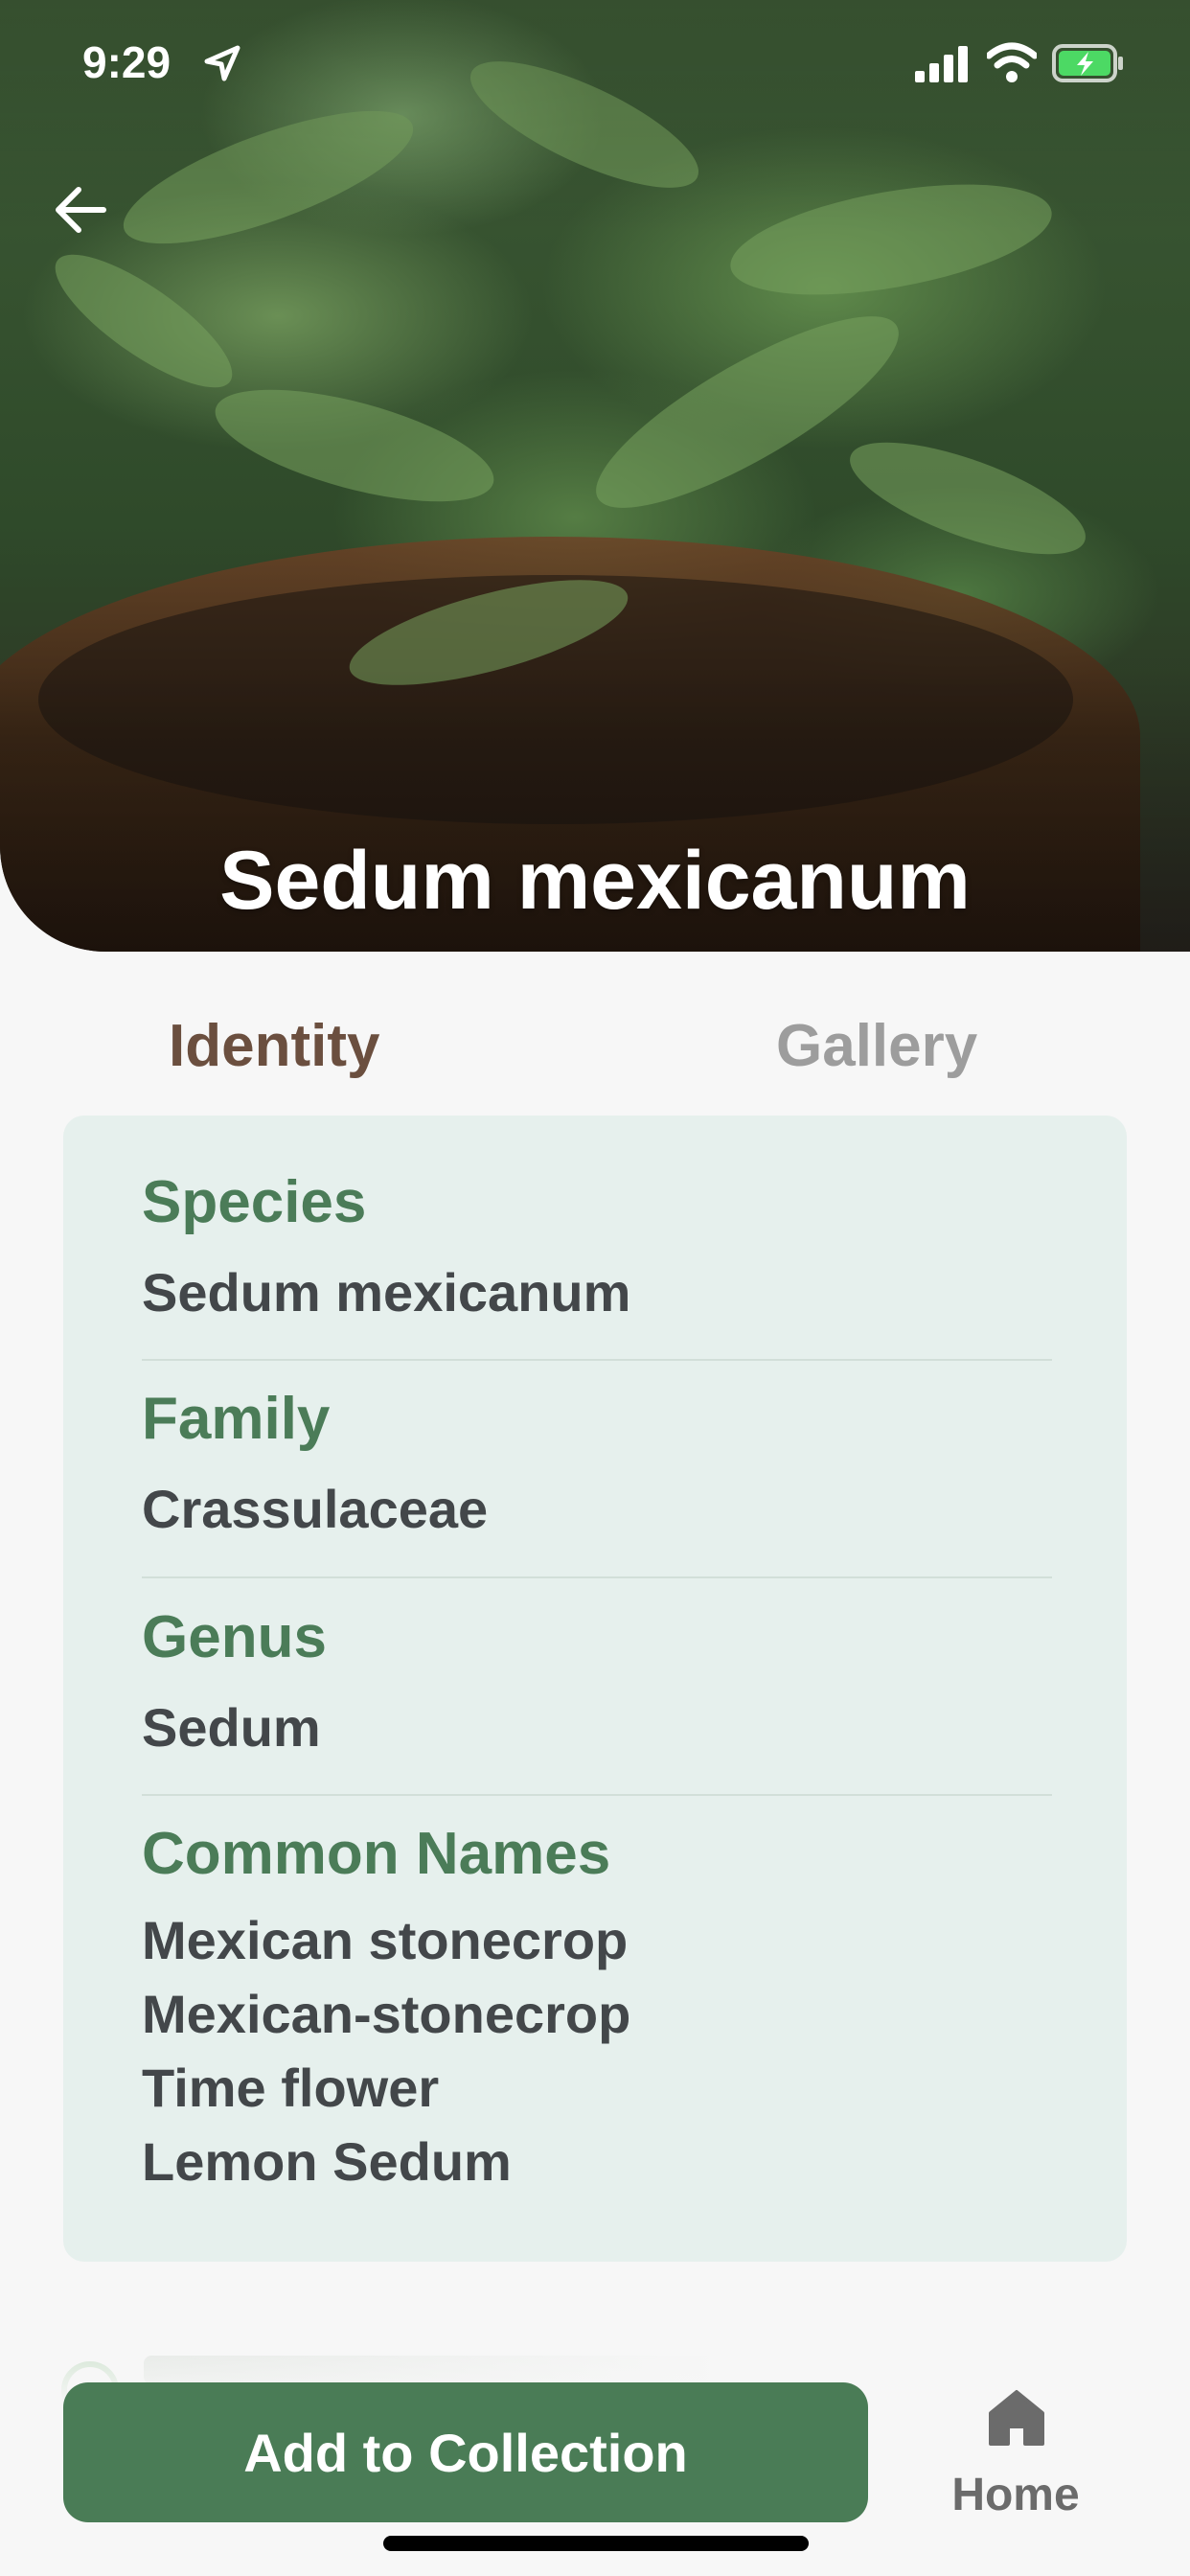 This screenshot has width=1190, height=2576. What do you see at coordinates (597, 1247) in the screenshot?
I see `species-field: Species Sedum mexicanum` at bounding box center [597, 1247].